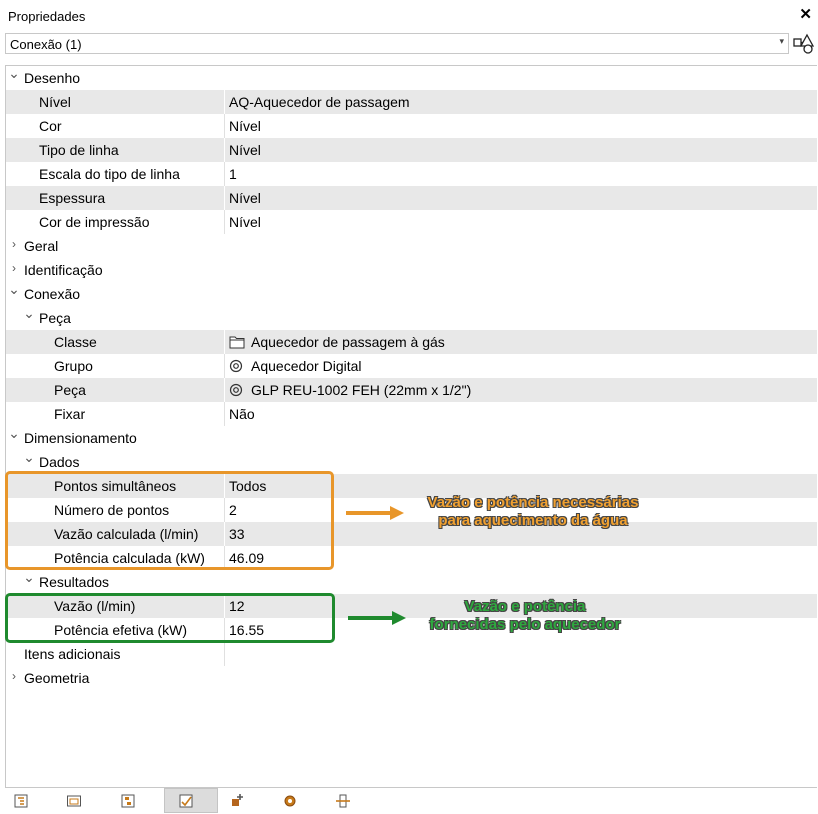  What do you see at coordinates (319, 102) in the screenshot?
I see `property-value-text: AQ-Aquecedor de passagem` at bounding box center [319, 102].